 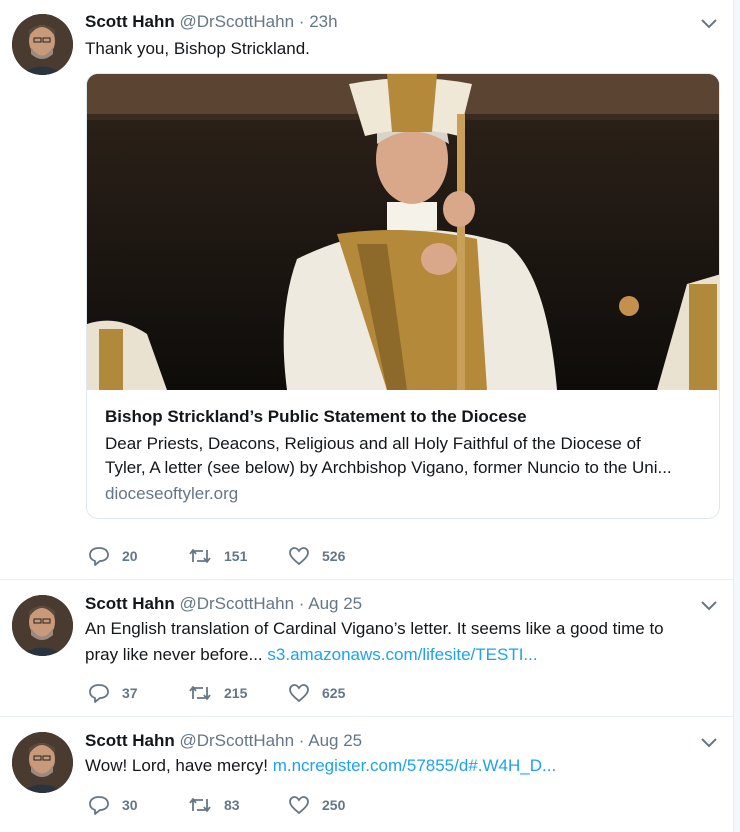 I want to click on like-count: 526, so click(x=334, y=556).